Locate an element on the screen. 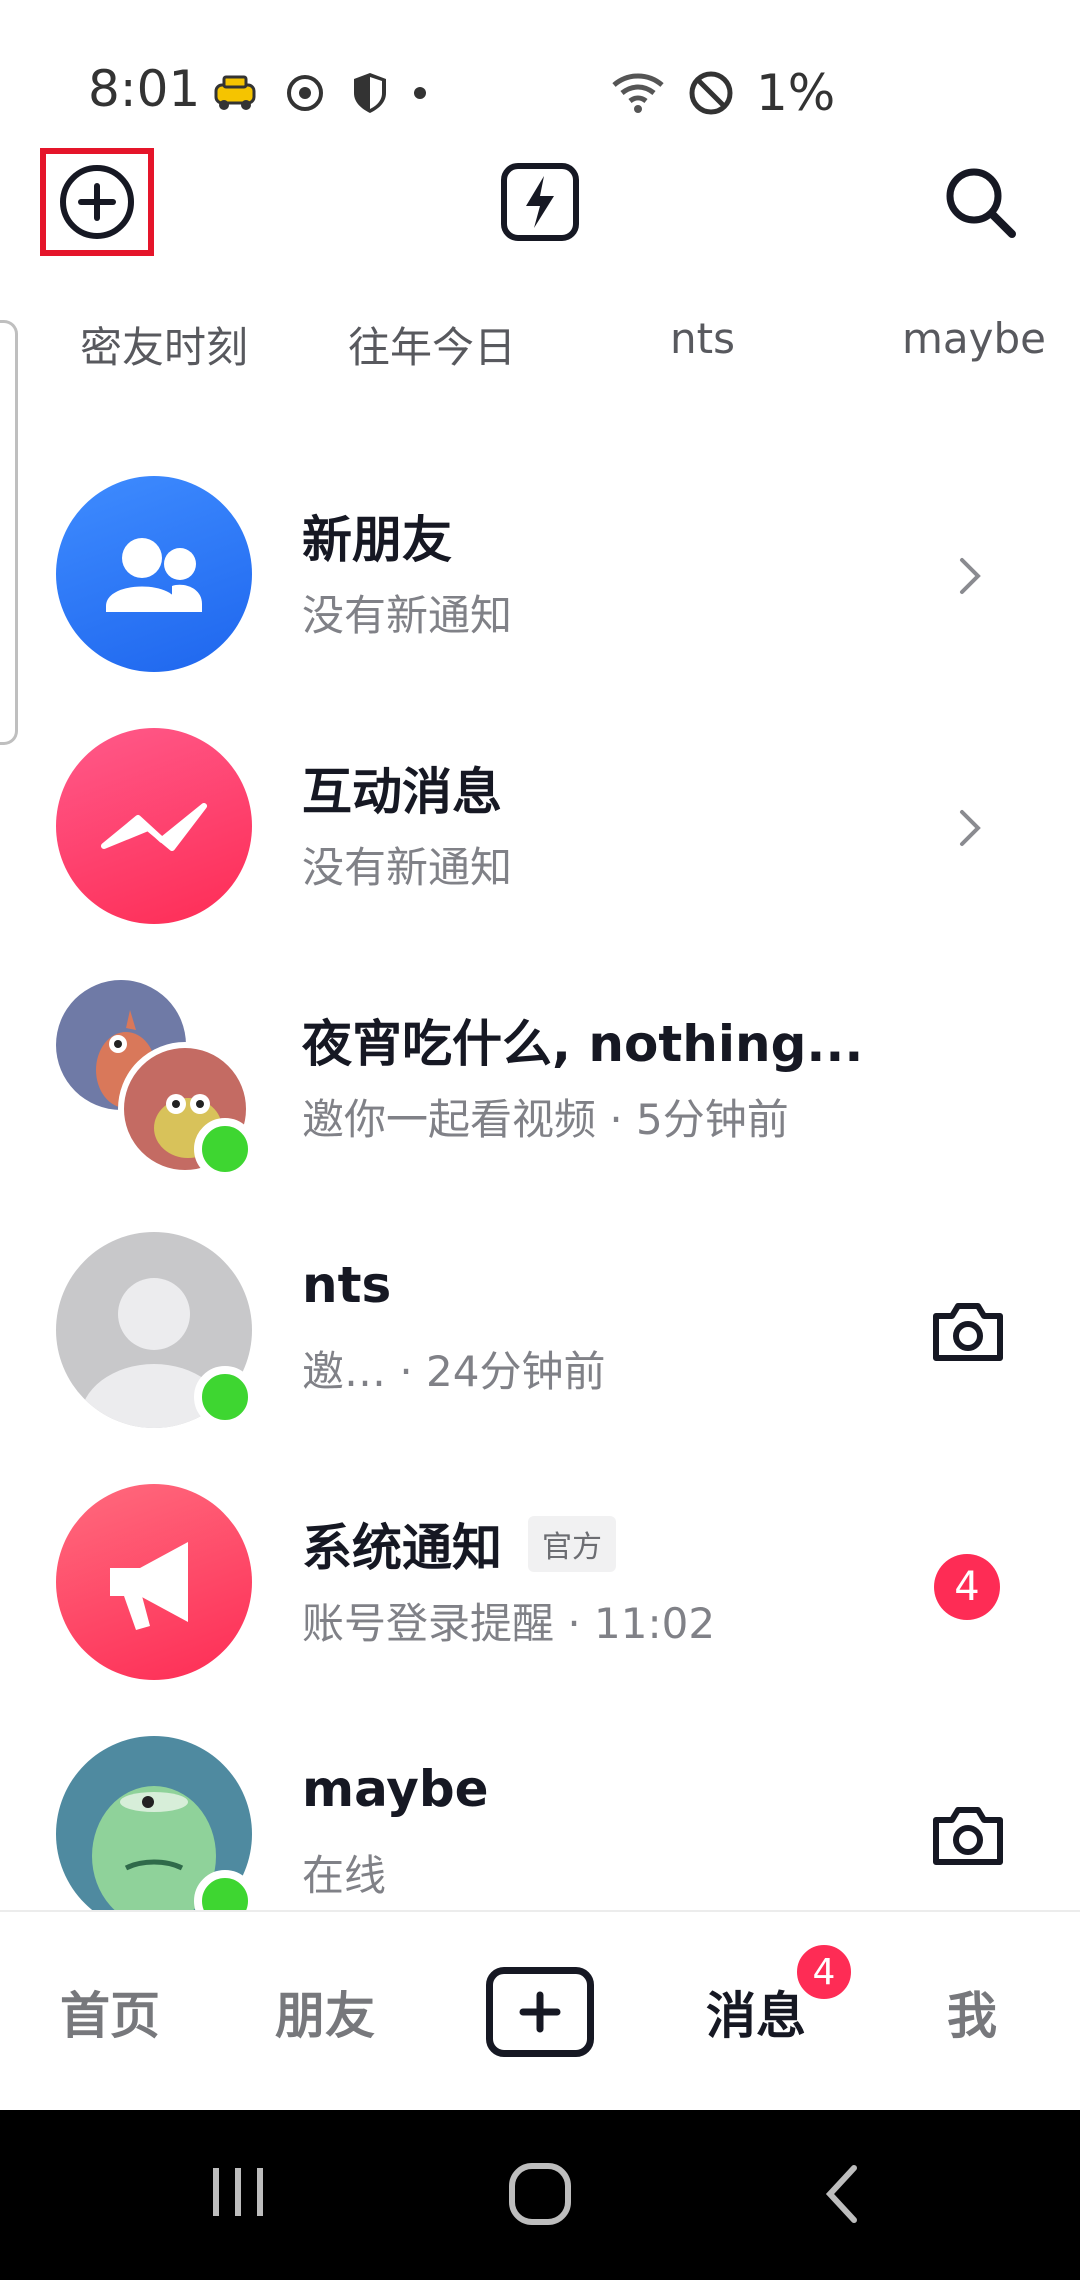 This screenshot has height=2280, width=1080. story-item: 往年今日 is located at coordinates (432, 344).